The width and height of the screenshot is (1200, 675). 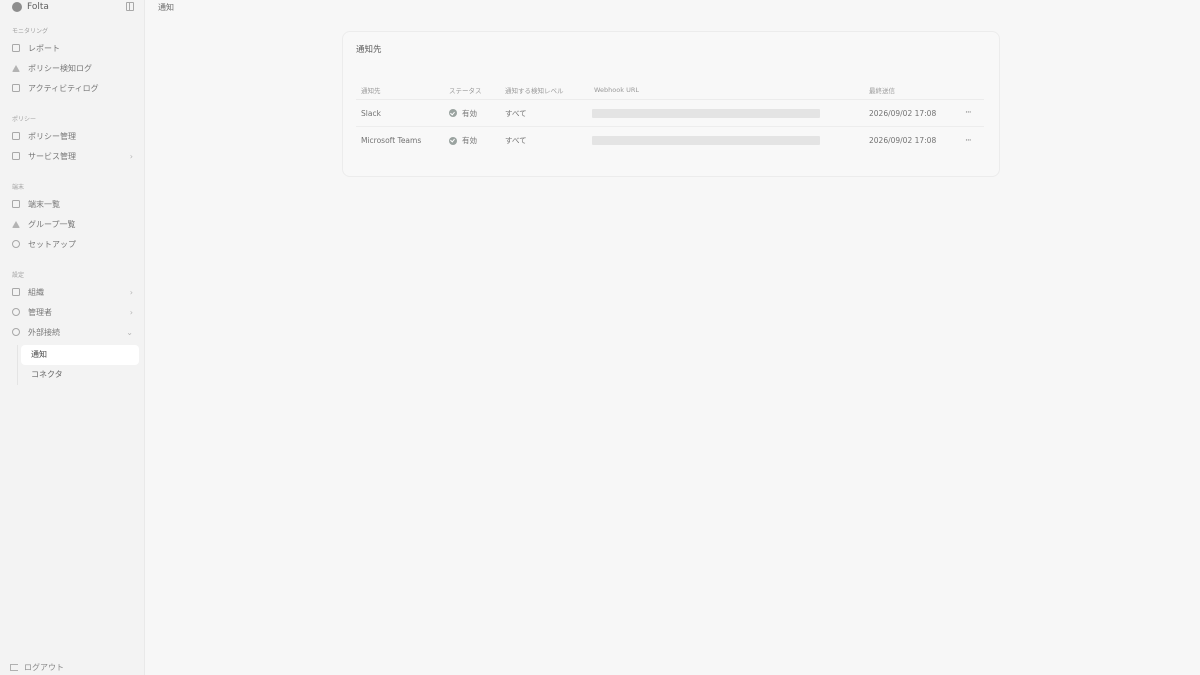 What do you see at coordinates (38, 7) in the screenshot?
I see `brand-name: Folta` at bounding box center [38, 7].